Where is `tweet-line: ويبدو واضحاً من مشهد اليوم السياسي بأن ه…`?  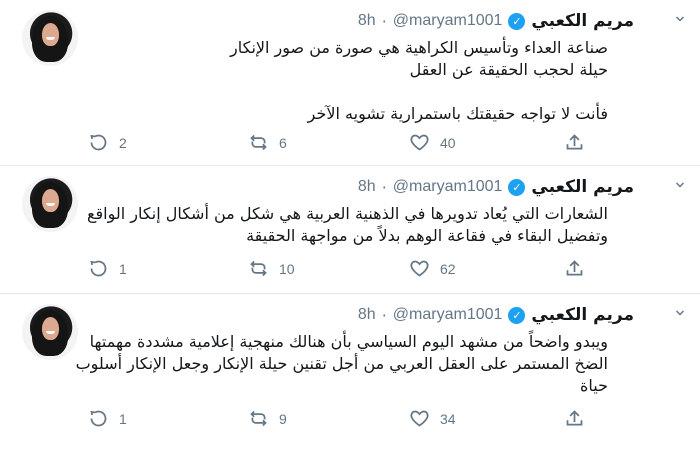
tweet-line: ويبدو واضحاً من مشهد اليوم السياسي بأن ه… is located at coordinates (348, 341).